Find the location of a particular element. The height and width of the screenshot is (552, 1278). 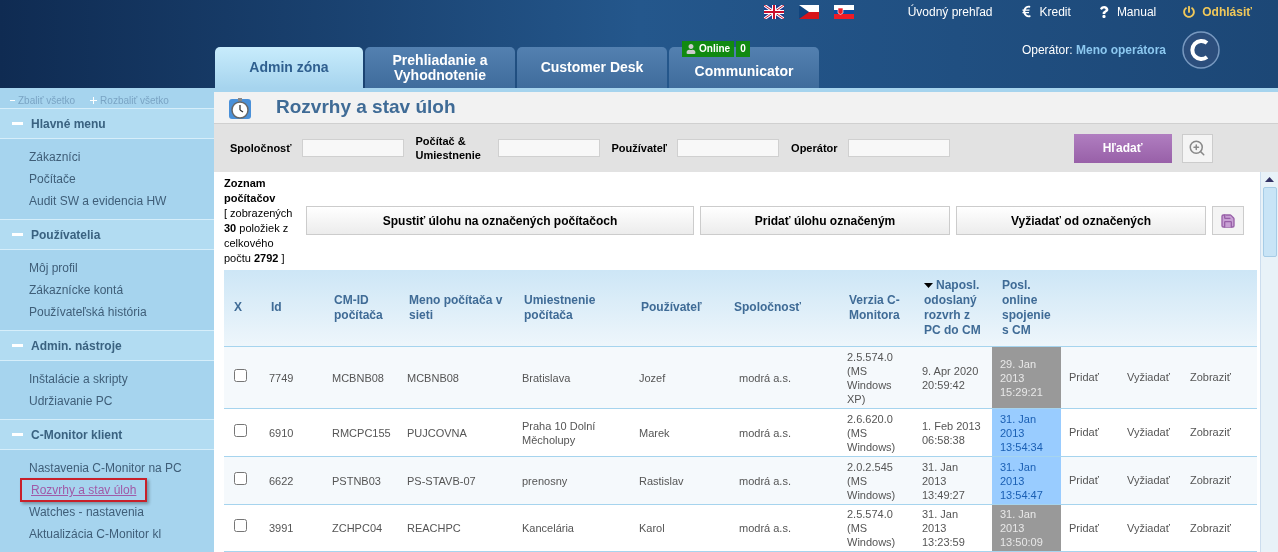

table-cell: Bratislava is located at coordinates (546, 377).